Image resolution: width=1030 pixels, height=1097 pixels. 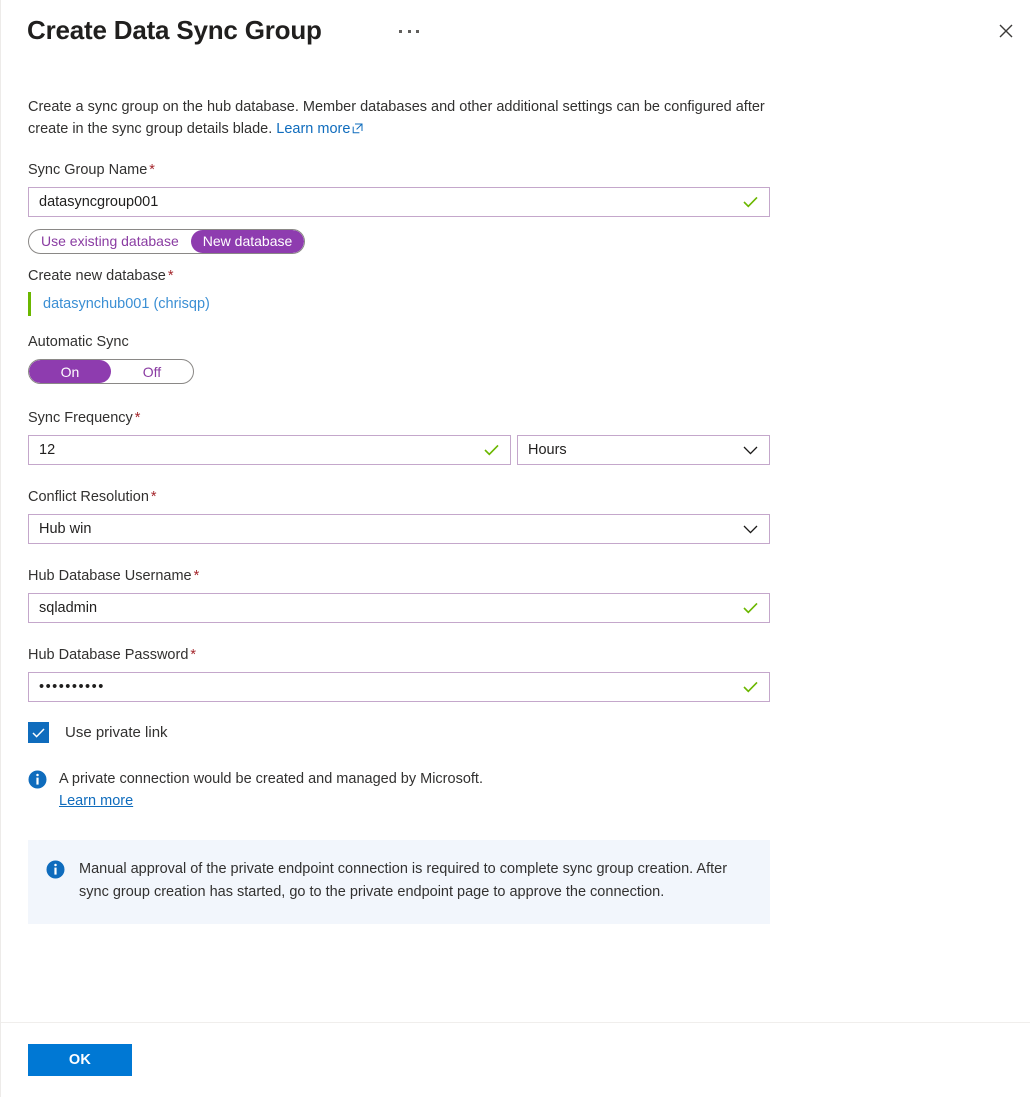 What do you see at coordinates (399, 529) in the screenshot?
I see `conflict-resolution-dropdown: Hub win` at bounding box center [399, 529].